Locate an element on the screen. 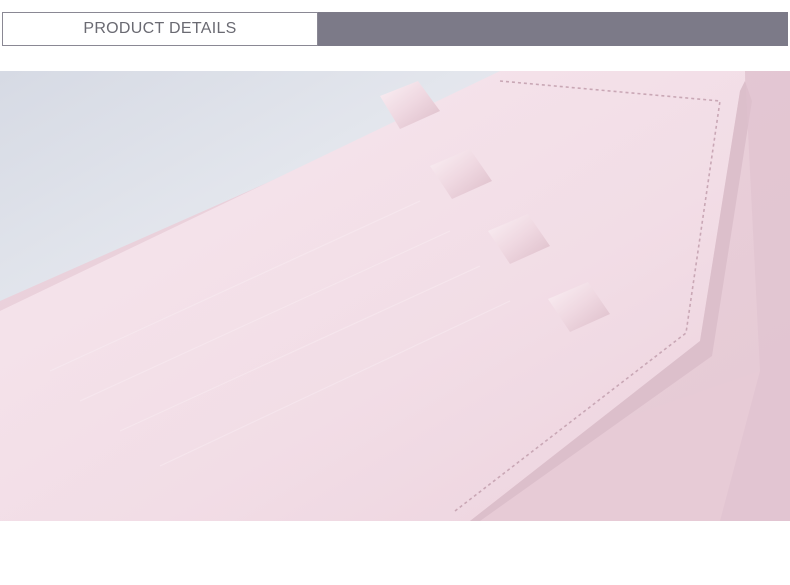  section-title-accent-bar is located at coordinates (553, 29).